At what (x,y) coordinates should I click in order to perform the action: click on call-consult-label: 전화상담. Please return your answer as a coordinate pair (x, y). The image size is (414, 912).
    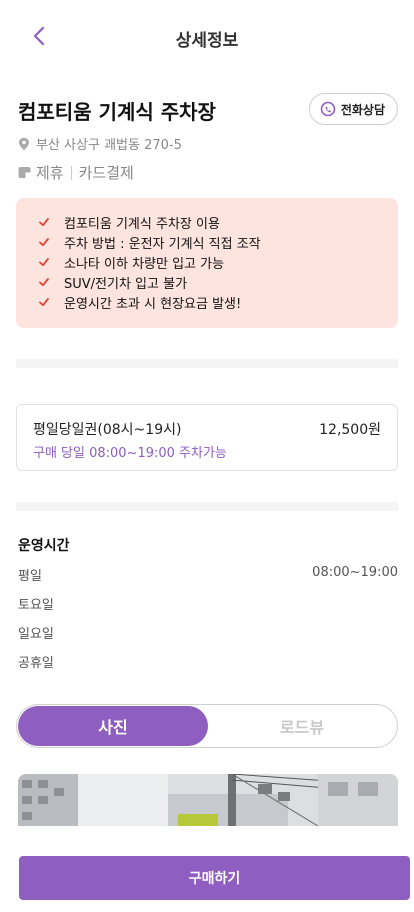
    Looking at the image, I should click on (362, 109).